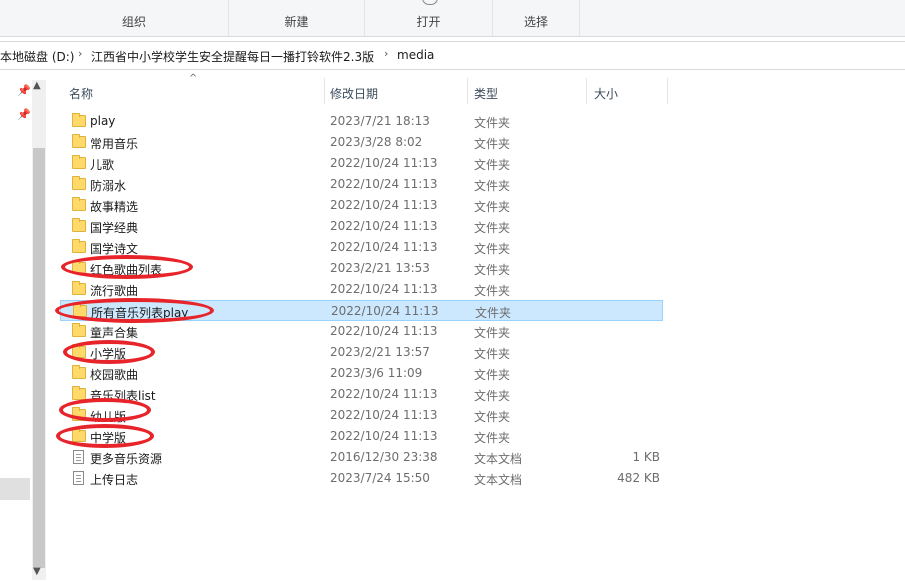 The image size is (905, 581). Describe the element at coordinates (24, 326) in the screenshot. I see `navigation-pane: 📌 📌 ▲ ▼` at that location.